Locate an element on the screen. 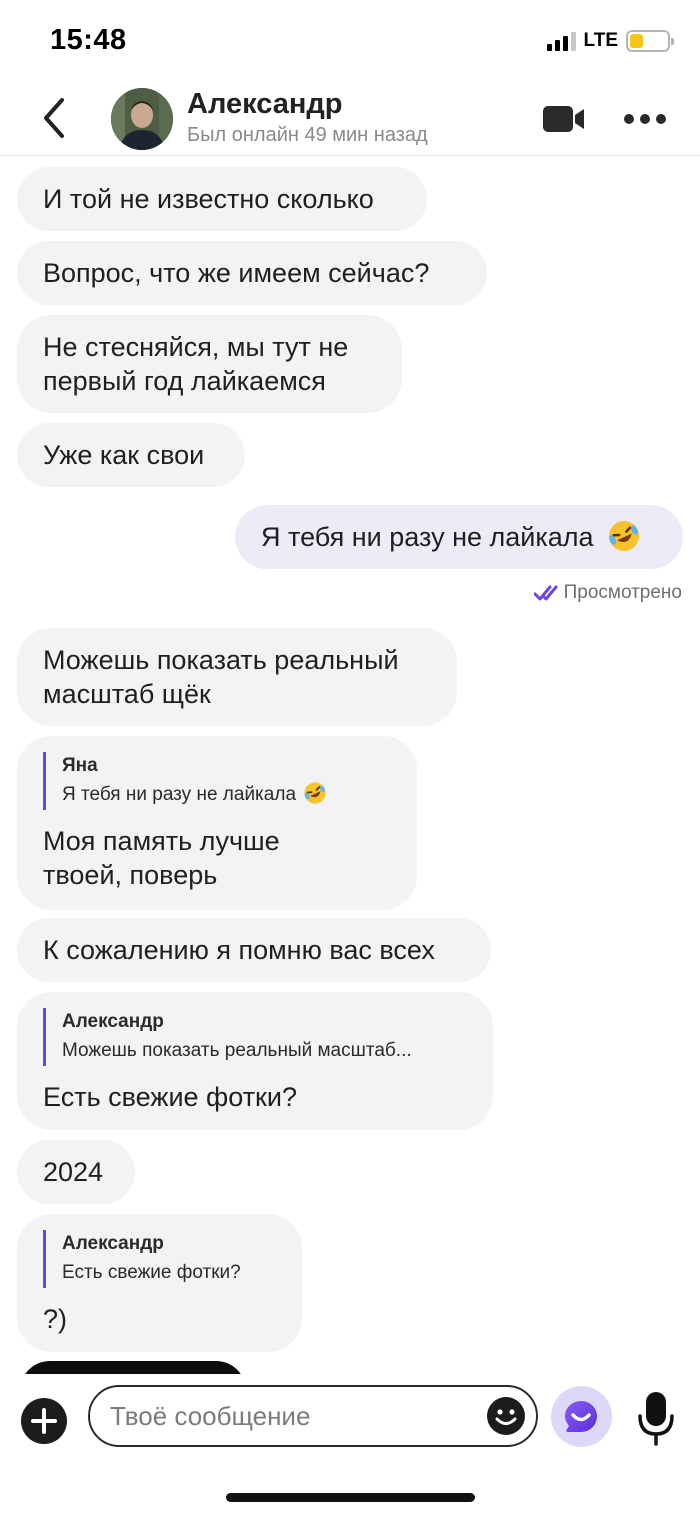  message-input: Твоё сообщение is located at coordinates (313, 1416).